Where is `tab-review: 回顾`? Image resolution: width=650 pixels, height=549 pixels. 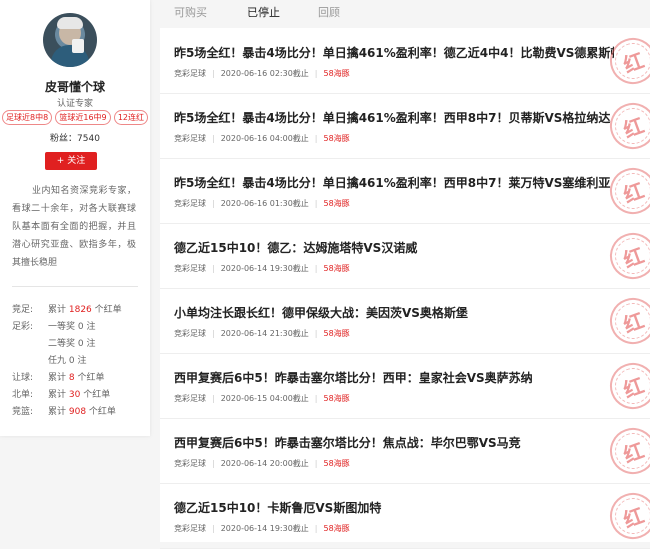 tab-review: 回顾 is located at coordinates (329, 12).